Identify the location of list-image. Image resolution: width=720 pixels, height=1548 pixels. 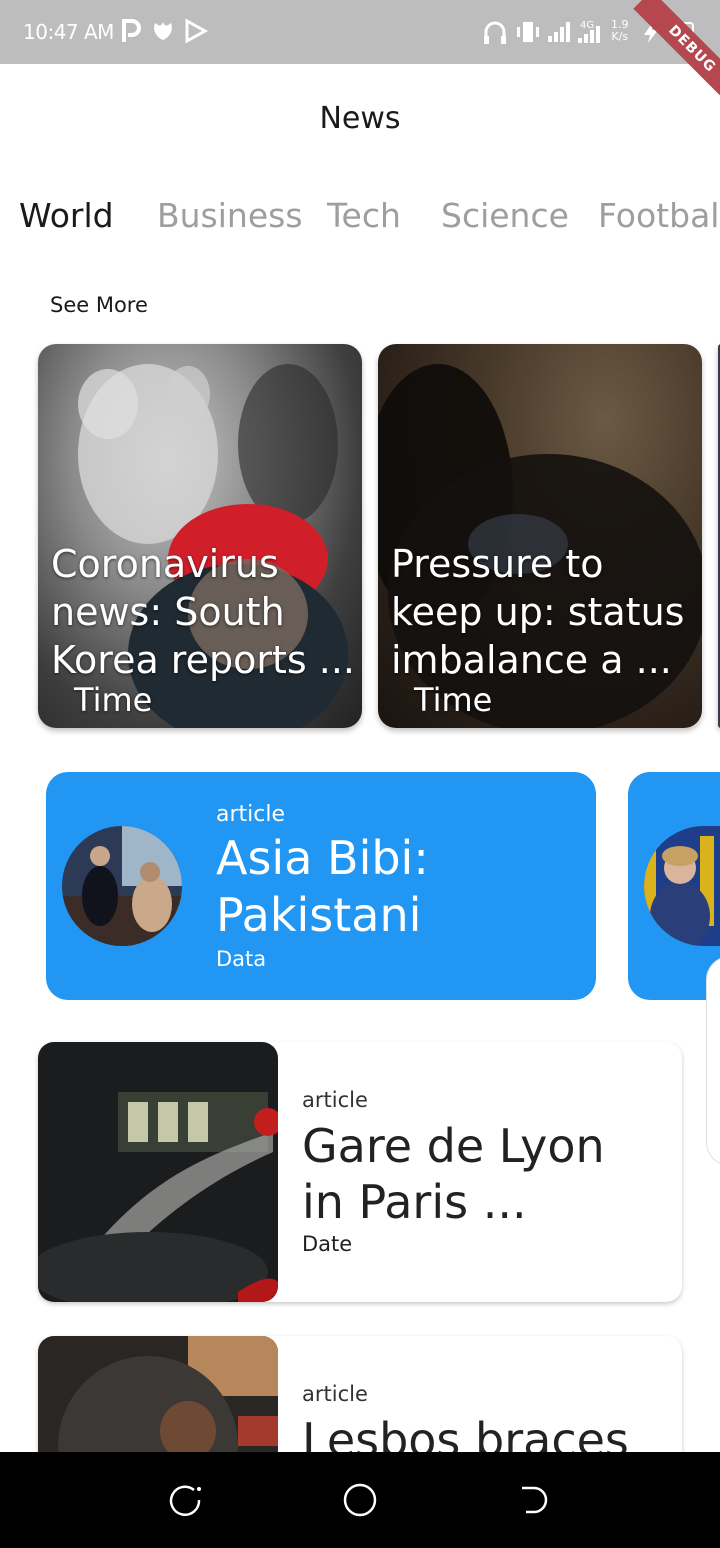
(158, 1172).